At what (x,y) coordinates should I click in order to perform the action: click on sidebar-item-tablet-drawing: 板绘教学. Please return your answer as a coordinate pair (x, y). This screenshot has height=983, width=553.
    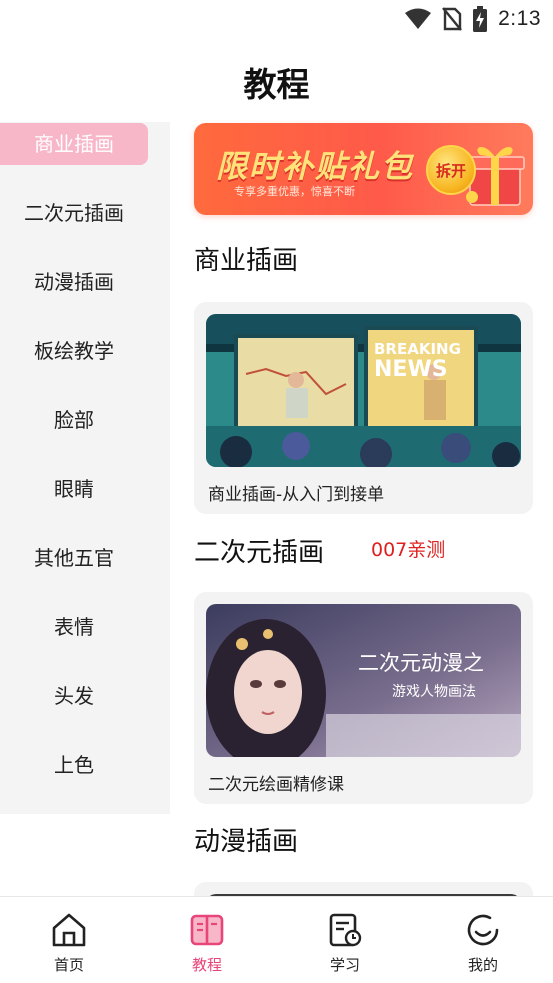
    Looking at the image, I should click on (74, 351).